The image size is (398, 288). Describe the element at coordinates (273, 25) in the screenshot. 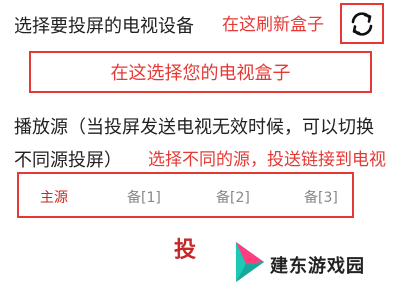

I see `refresh-annotation: 在这刷新盒子` at that location.